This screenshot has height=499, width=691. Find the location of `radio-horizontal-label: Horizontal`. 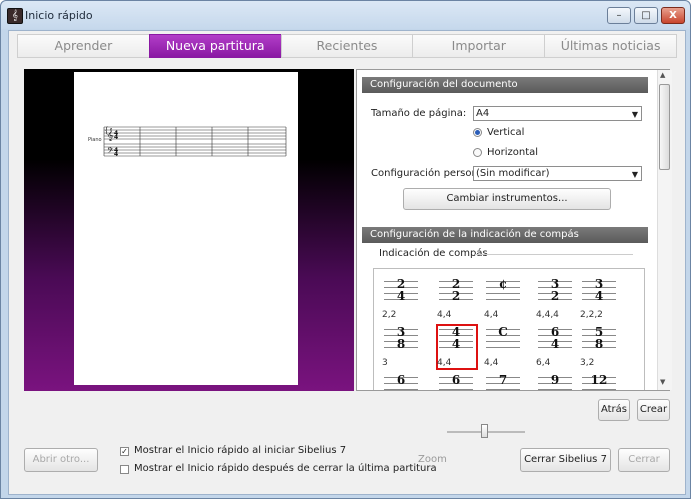

radio-horizontal-label: Horizontal is located at coordinates (513, 152).